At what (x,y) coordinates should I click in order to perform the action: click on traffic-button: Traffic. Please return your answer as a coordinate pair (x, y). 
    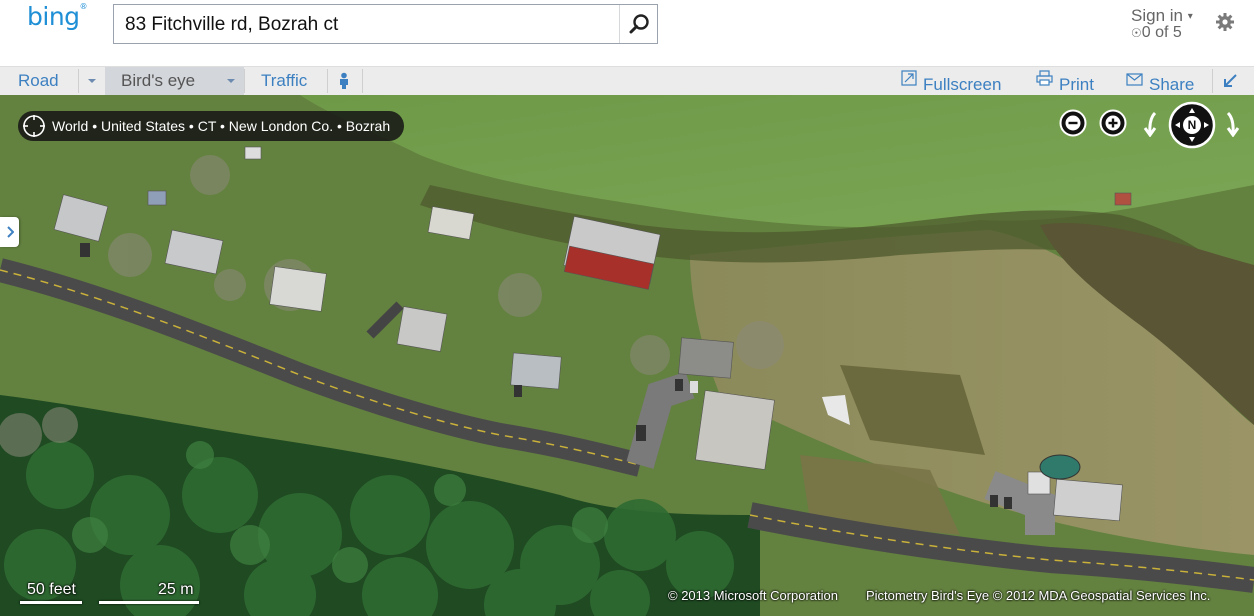
    Looking at the image, I should click on (284, 81).